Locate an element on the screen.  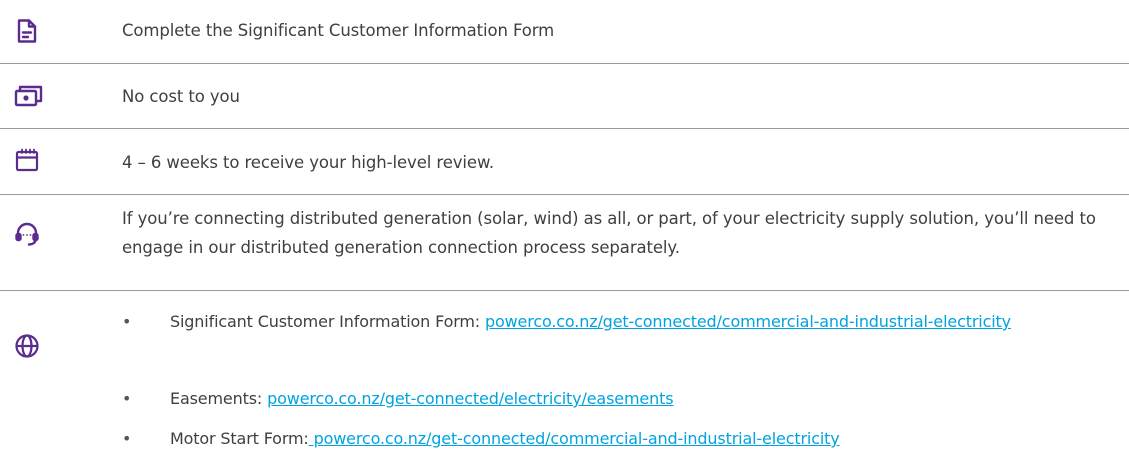
link-label: Easements: is located at coordinates (219, 398).